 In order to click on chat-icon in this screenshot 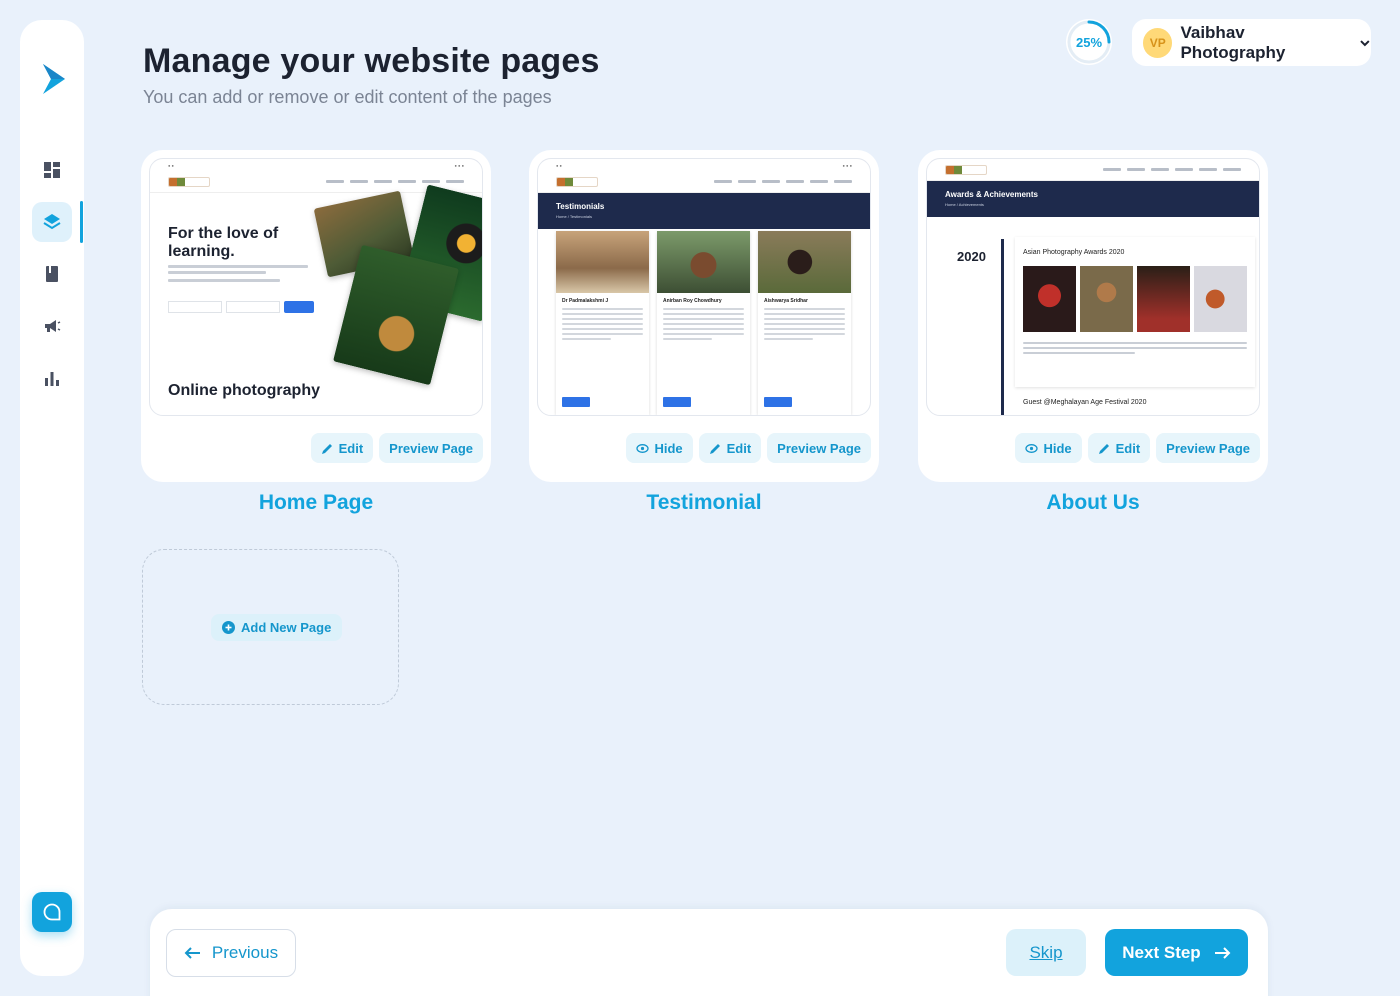, I will do `click(52, 912)`.